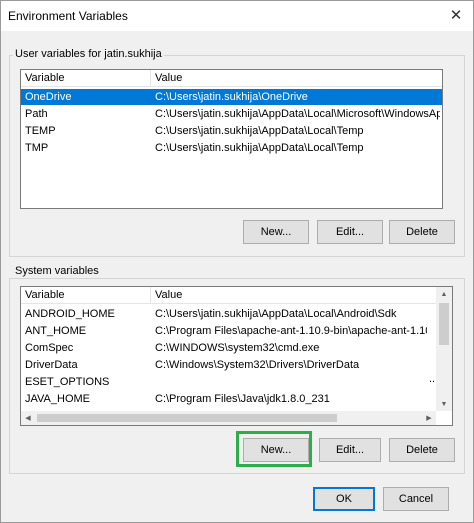 Image resolution: width=474 pixels, height=523 pixels. What do you see at coordinates (344, 499) in the screenshot?
I see `ok-button: OK` at bounding box center [344, 499].